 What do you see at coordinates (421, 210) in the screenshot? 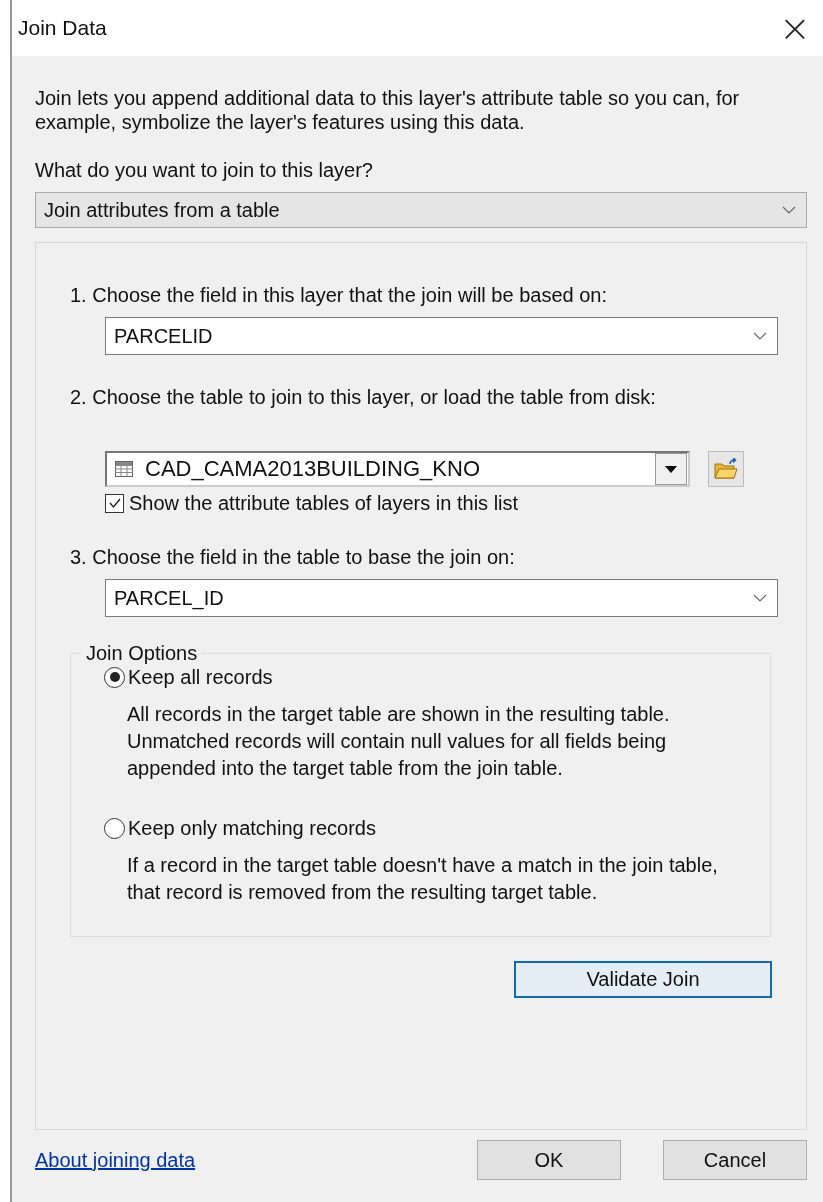
I see `join-type-dropdown: Join attributes from a table` at bounding box center [421, 210].